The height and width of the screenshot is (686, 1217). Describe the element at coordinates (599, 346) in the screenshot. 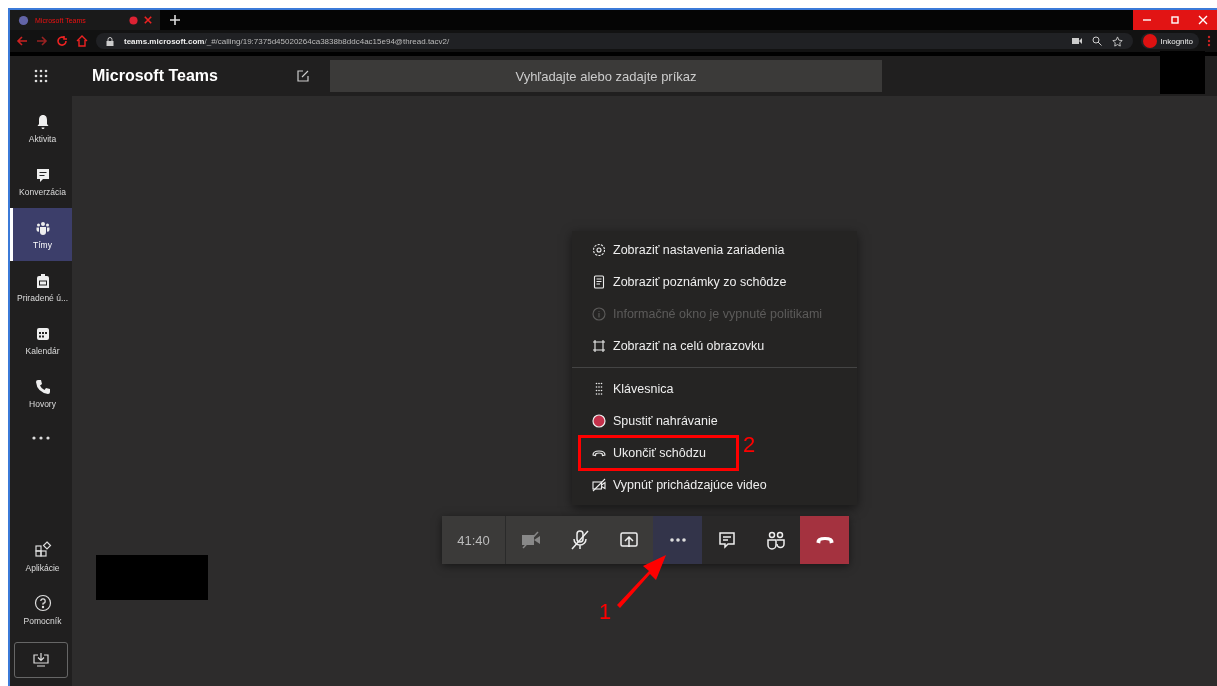

I see `fullscreen-icon` at that location.